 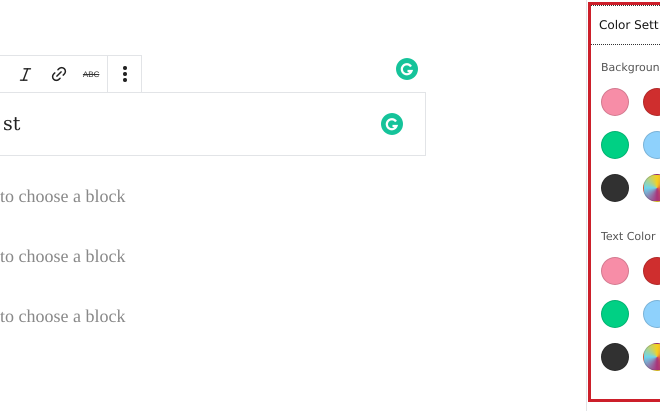 What do you see at coordinates (213, 124) in the screenshot?
I see `paragraph-block: st` at bounding box center [213, 124].